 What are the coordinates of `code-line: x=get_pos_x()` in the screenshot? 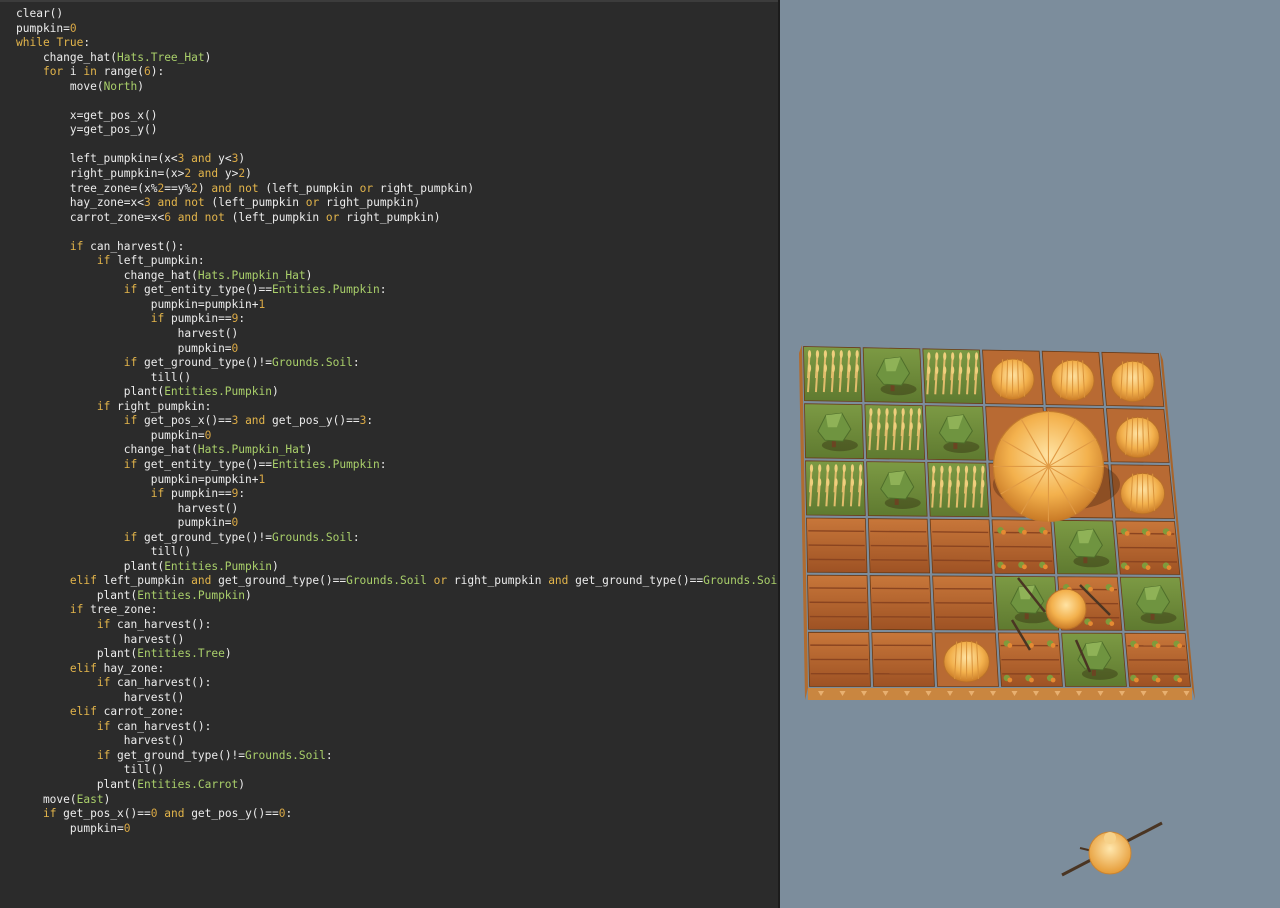 It's located at (397, 116).